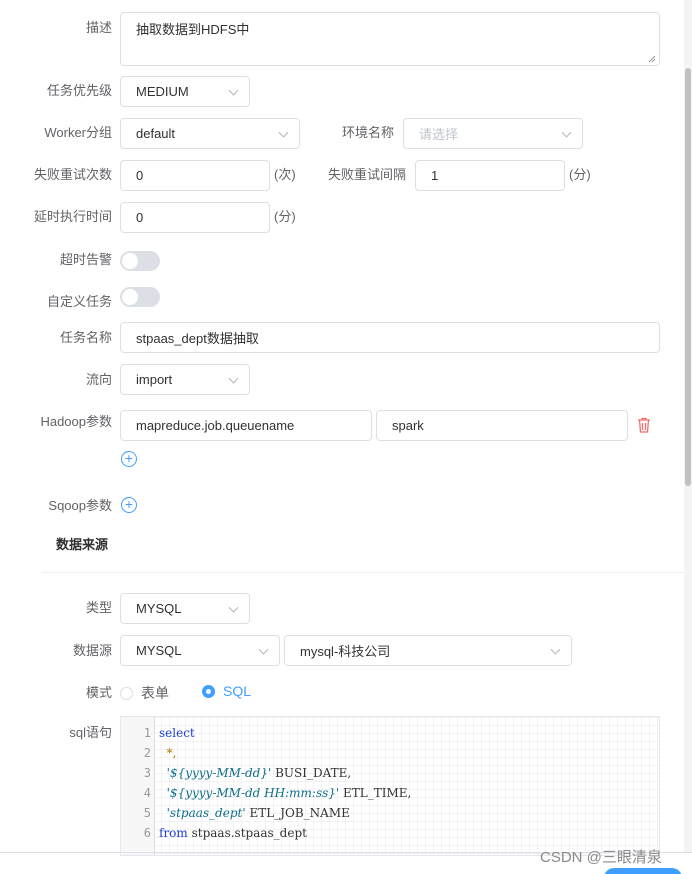 This screenshot has width=692, height=874. What do you see at coordinates (367, 132) in the screenshot?
I see `environment-label: 环境名称` at bounding box center [367, 132].